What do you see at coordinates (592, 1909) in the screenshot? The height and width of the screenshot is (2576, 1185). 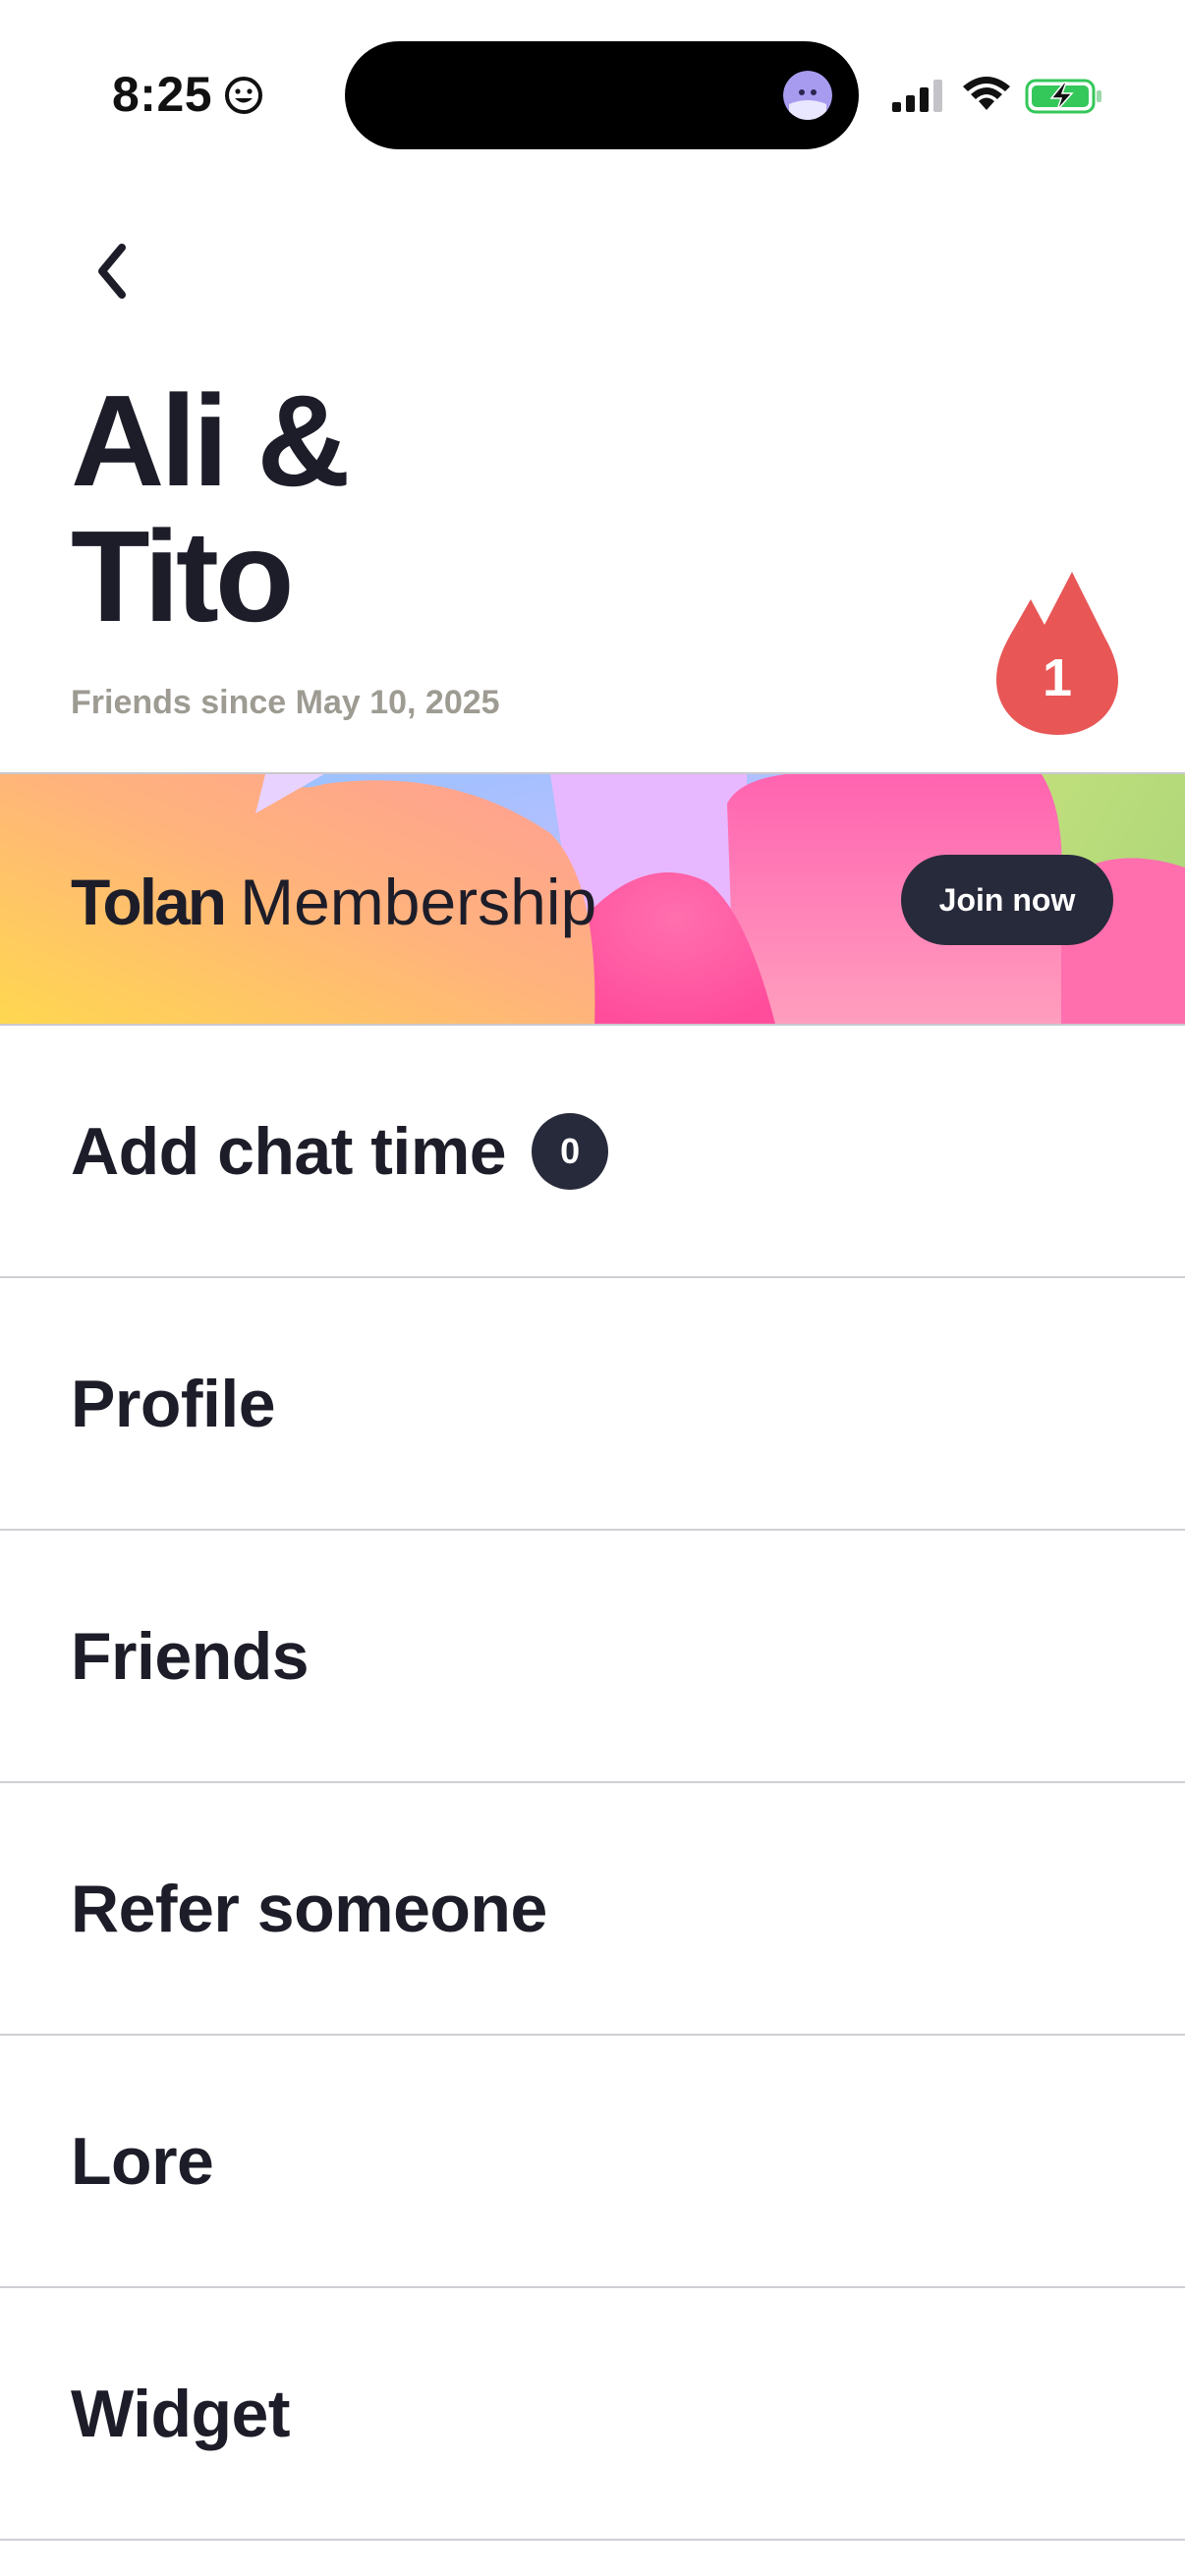 I see `menu-item-refer-someone: Refer someone` at bounding box center [592, 1909].